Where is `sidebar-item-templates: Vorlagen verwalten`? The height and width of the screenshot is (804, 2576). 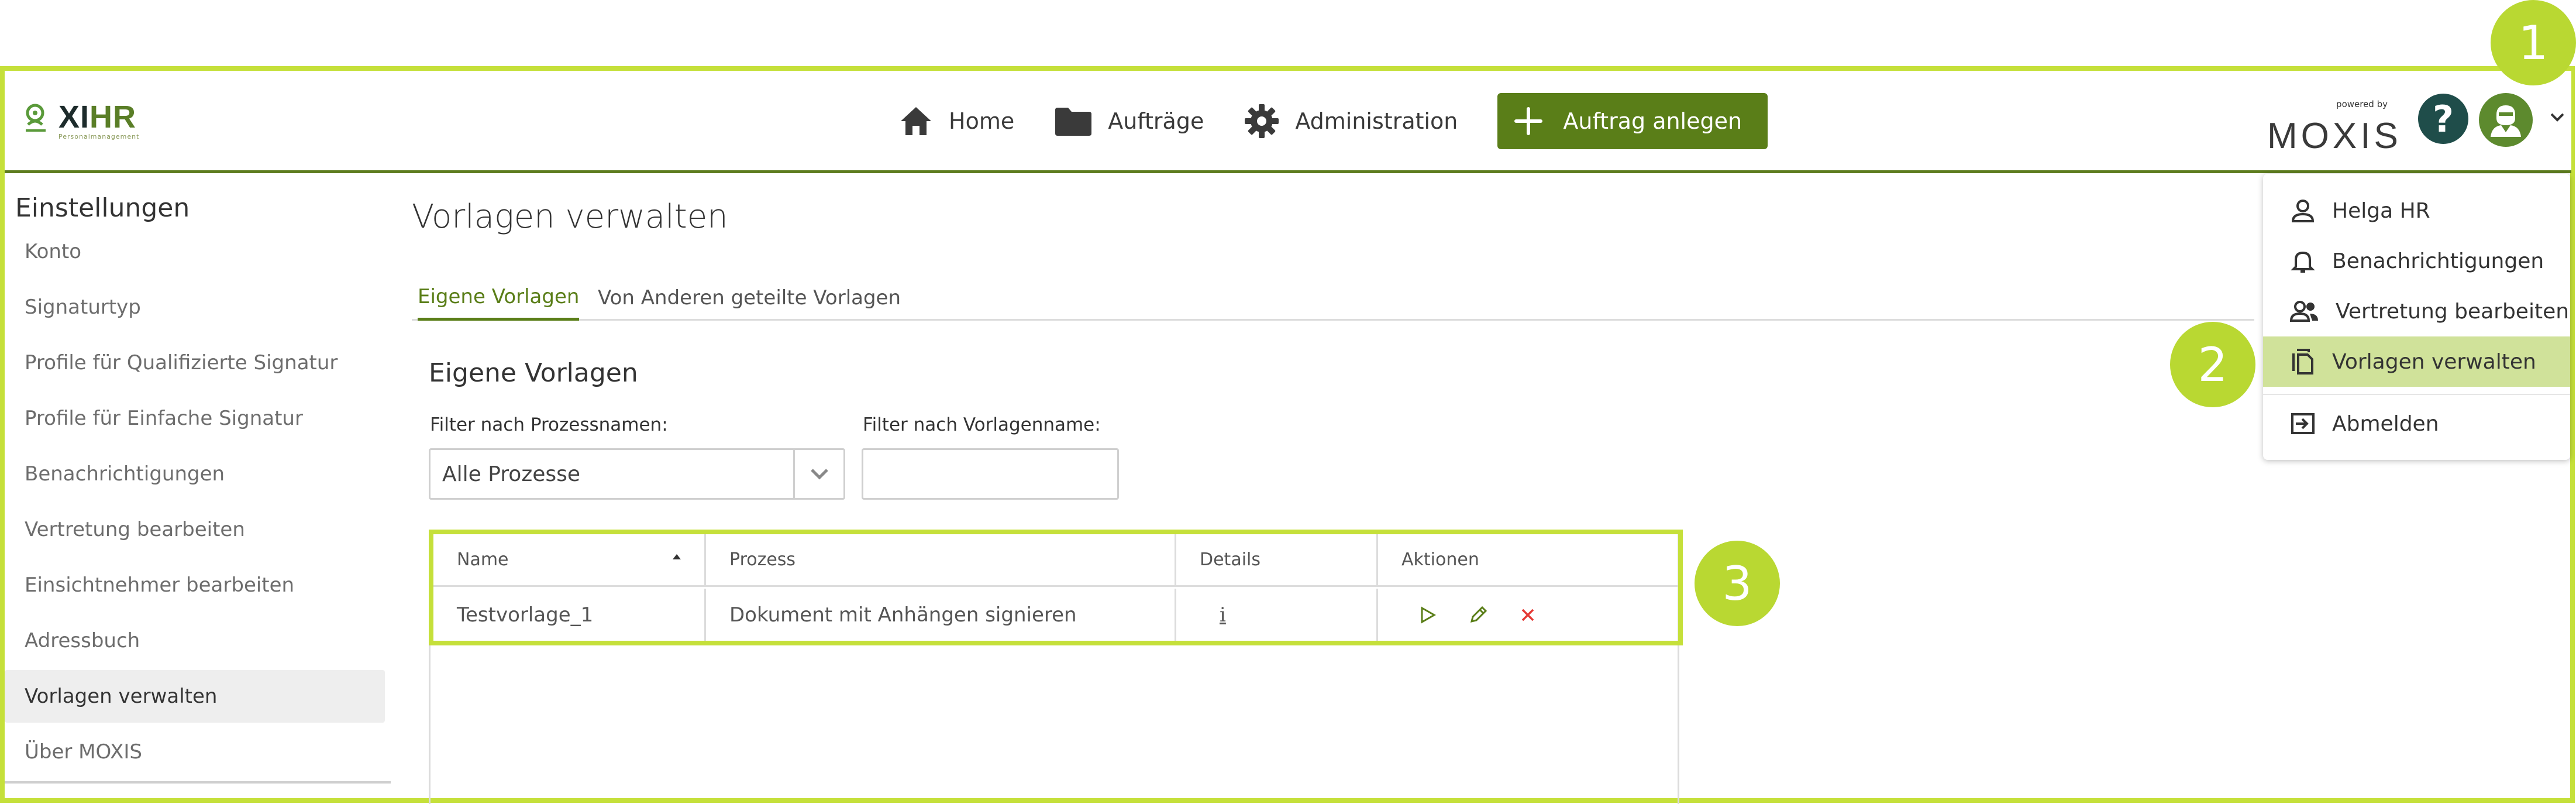 sidebar-item-templates: Vorlagen verwalten is located at coordinates (195, 696).